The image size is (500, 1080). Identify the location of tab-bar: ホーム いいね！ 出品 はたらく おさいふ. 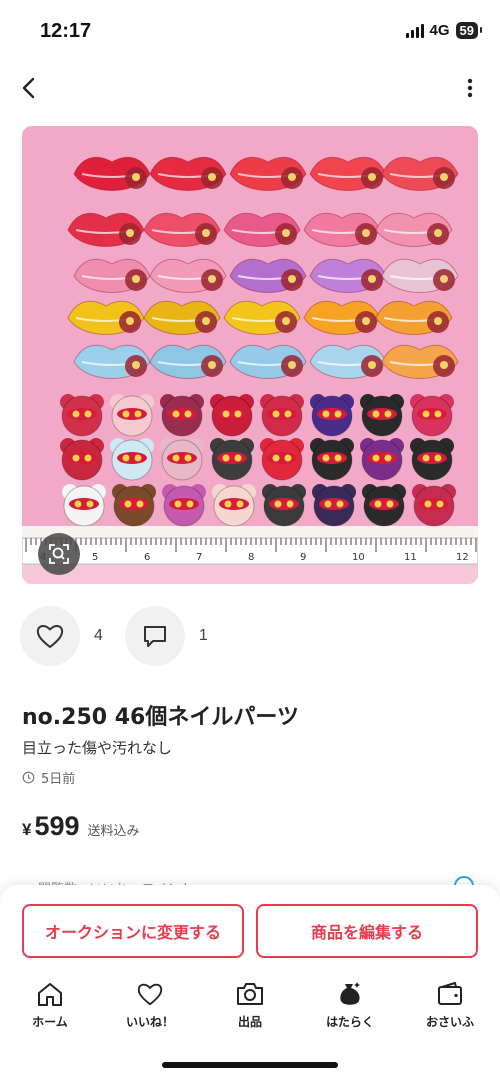
(250, 1010).